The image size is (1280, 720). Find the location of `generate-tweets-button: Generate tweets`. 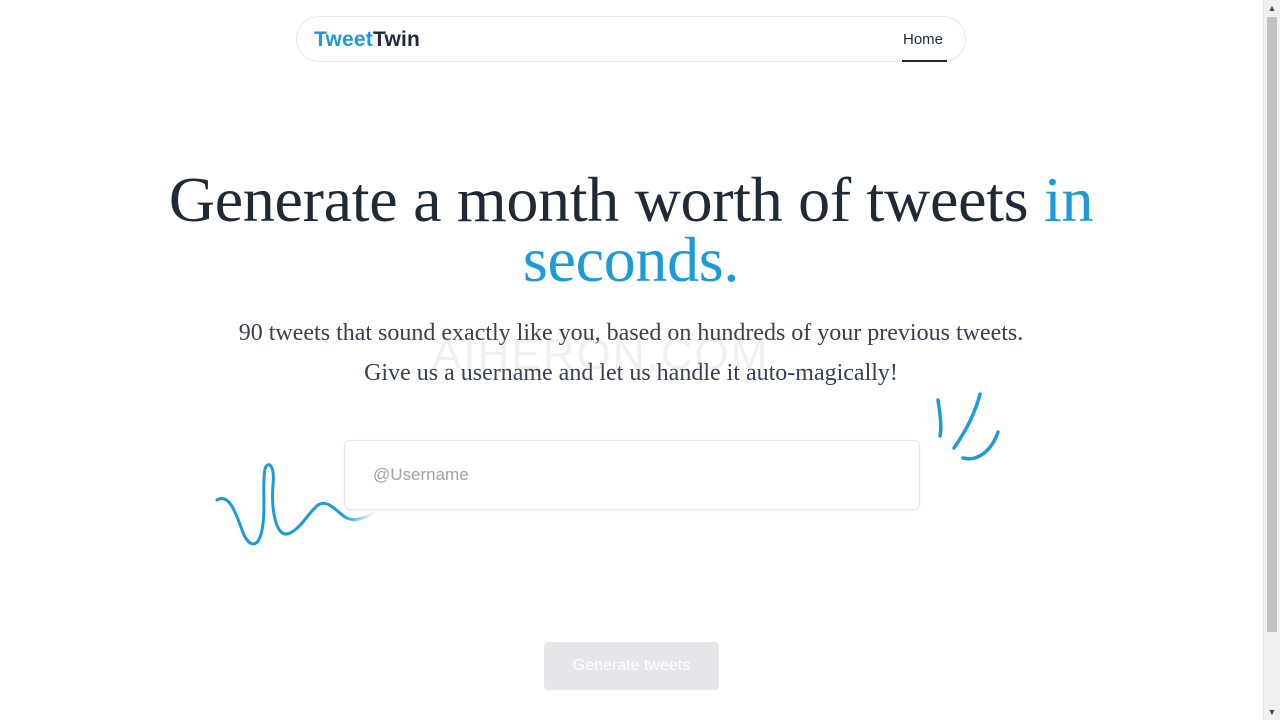

generate-tweets-button: Generate tweets is located at coordinates (631, 666).